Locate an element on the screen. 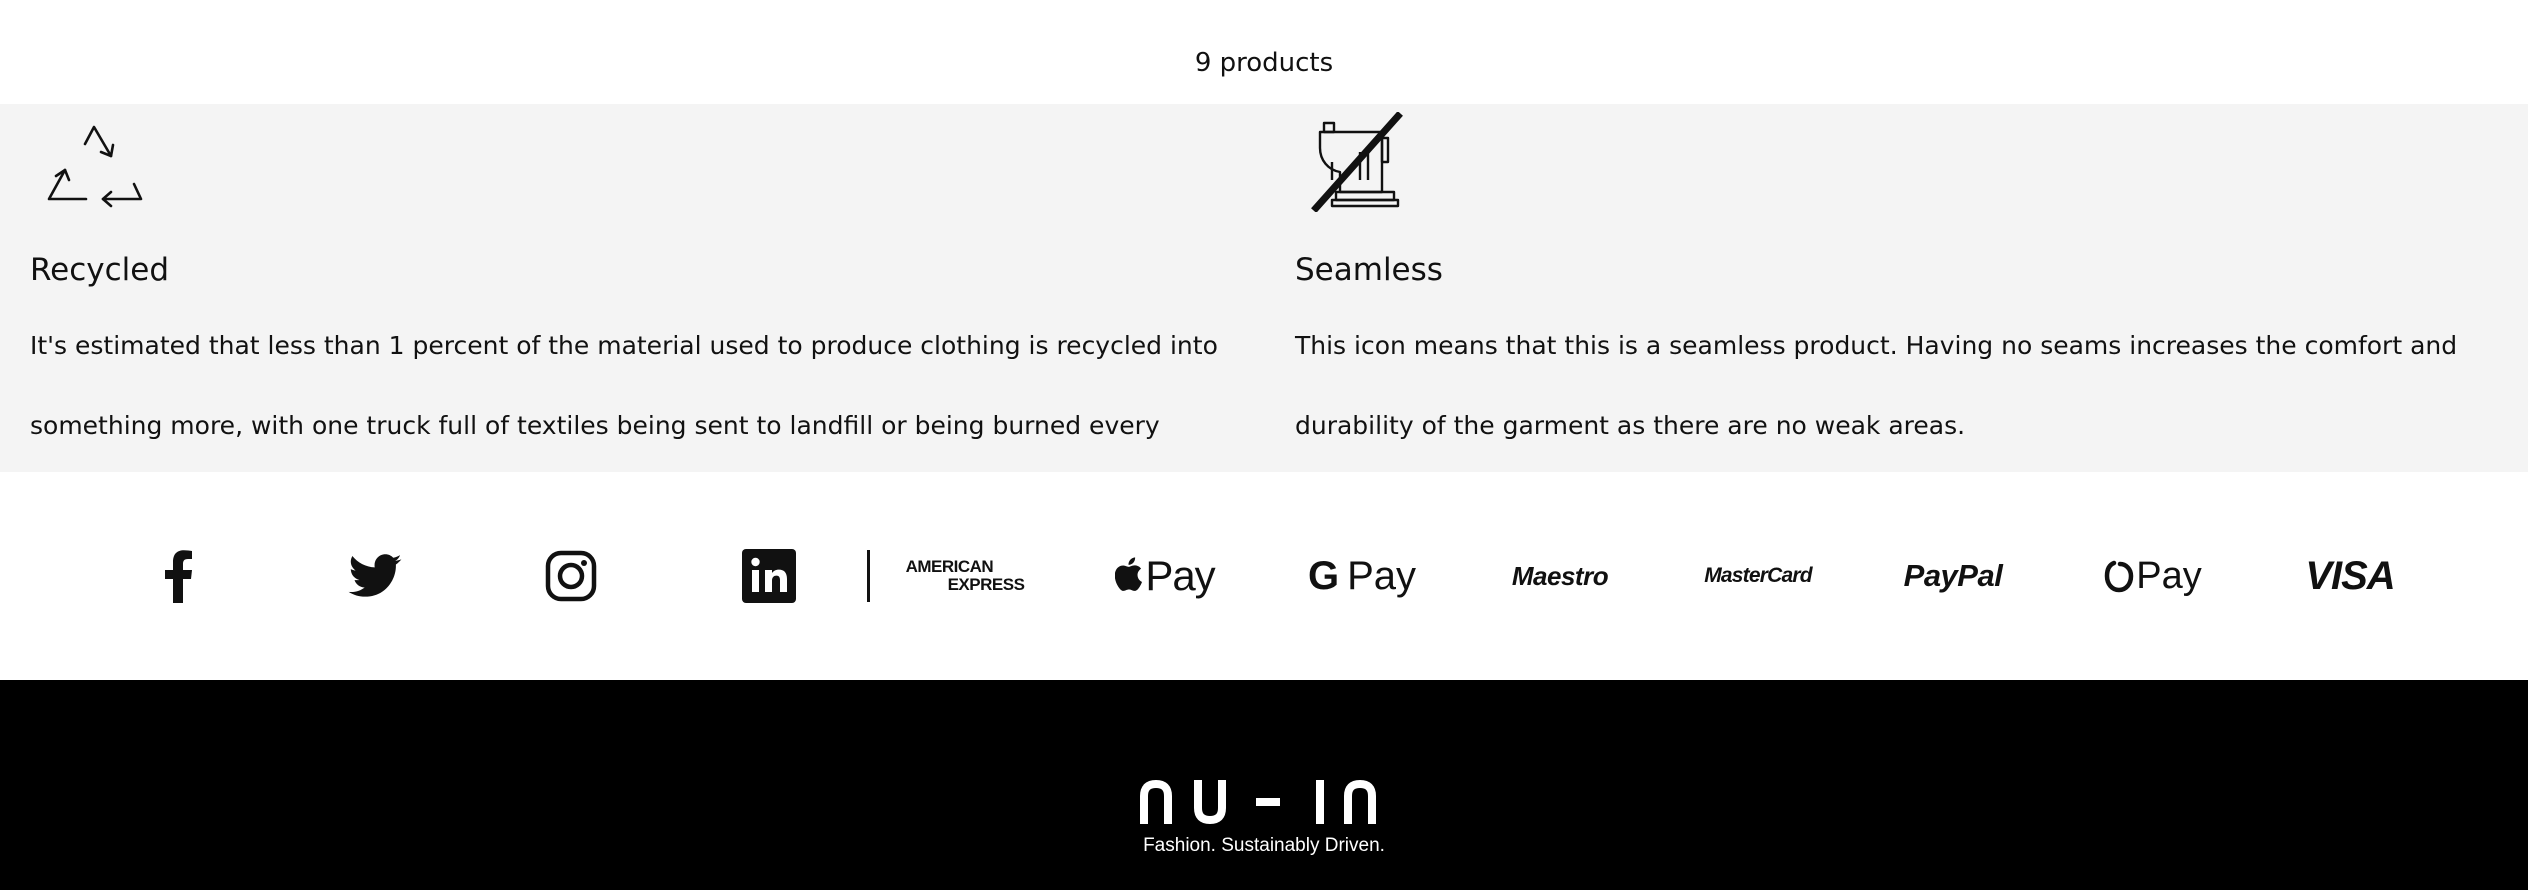  amex-logo: AMERICAN EXPRESS is located at coordinates (965, 576).